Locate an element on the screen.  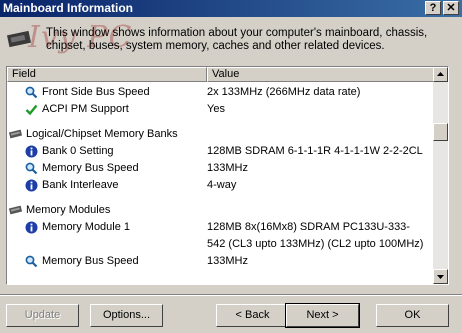
field-value: 2x 133MHz (266MHz data rate) is located at coordinates (284, 92).